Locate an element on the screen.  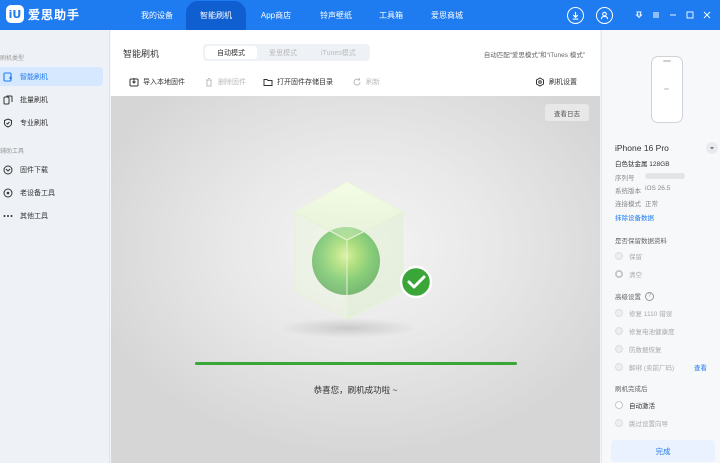
done-button: 完成 is located at coordinates (663, 451).